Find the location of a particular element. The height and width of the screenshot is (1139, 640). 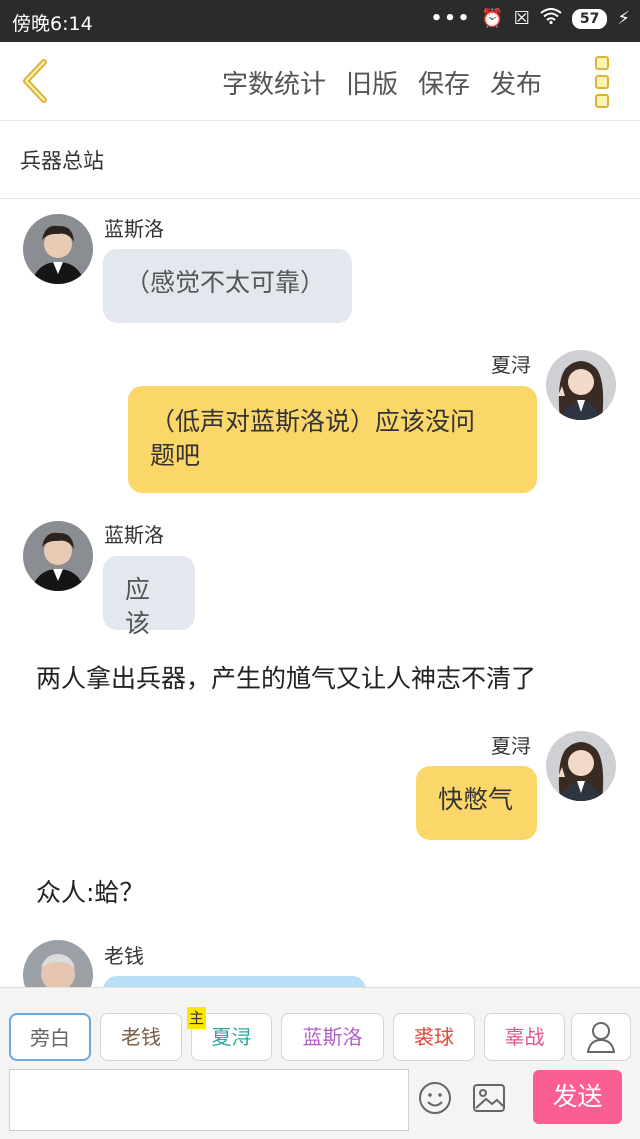

message-bubble: 快憋气 is located at coordinates (476, 803).